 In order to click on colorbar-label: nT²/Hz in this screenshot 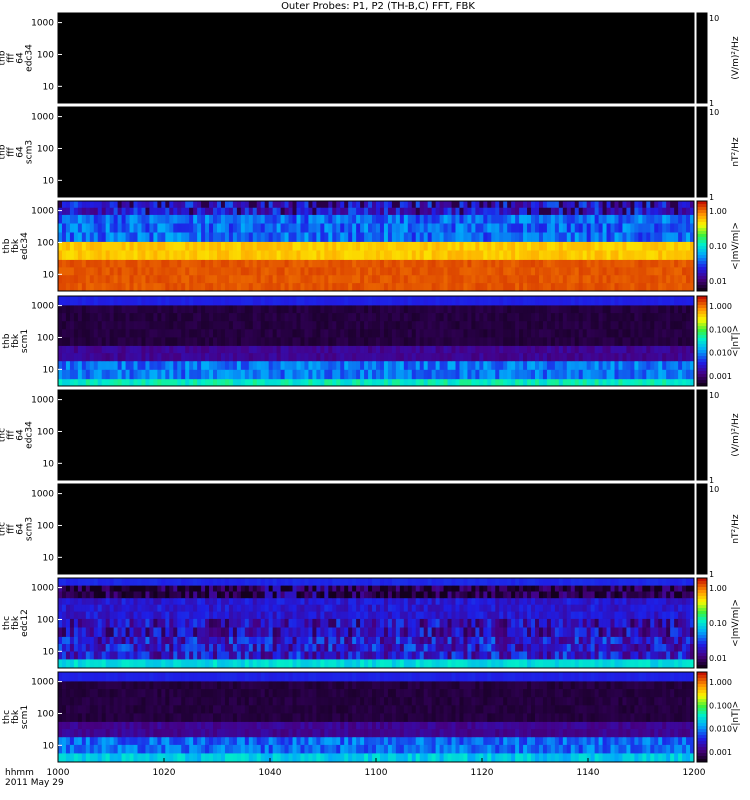, I will do `click(736, 152)`.